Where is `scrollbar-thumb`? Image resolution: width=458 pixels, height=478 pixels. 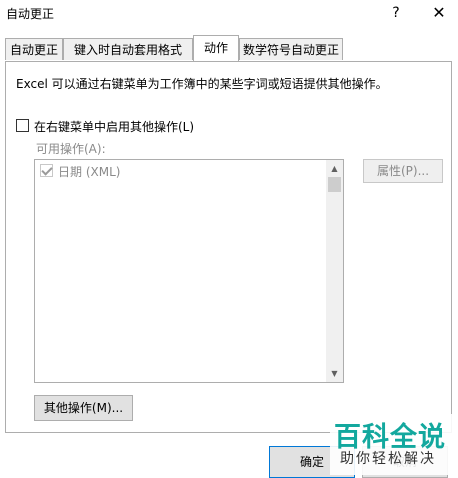
scrollbar-thumb is located at coordinates (334, 184).